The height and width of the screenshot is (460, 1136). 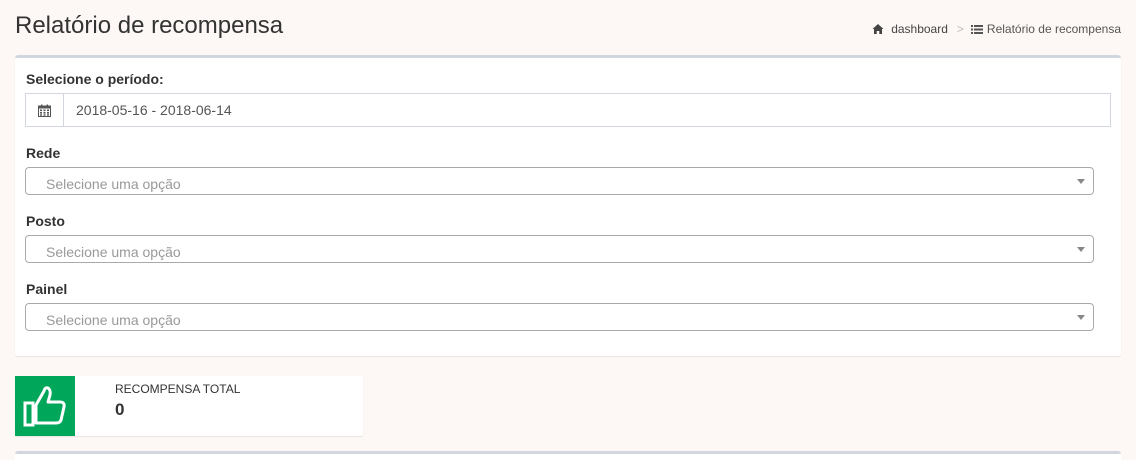 What do you see at coordinates (559, 249) in the screenshot?
I see `posto-select: Selecione uma opção` at bounding box center [559, 249].